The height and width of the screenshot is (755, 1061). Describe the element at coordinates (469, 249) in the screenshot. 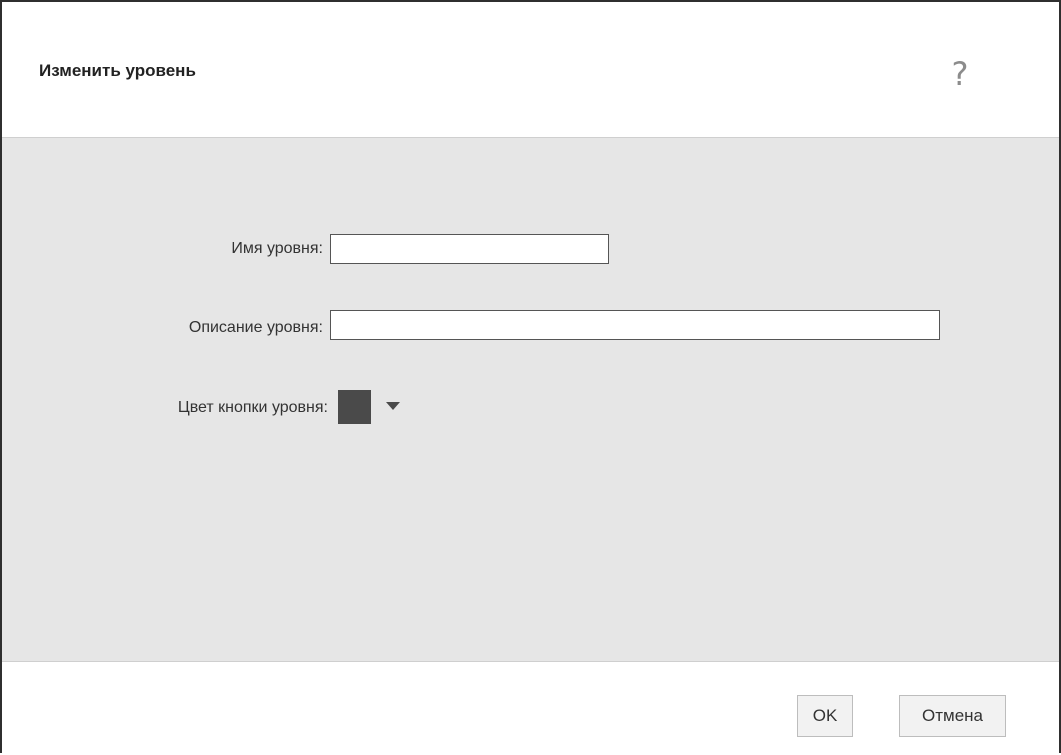

I see `level-name-input` at that location.